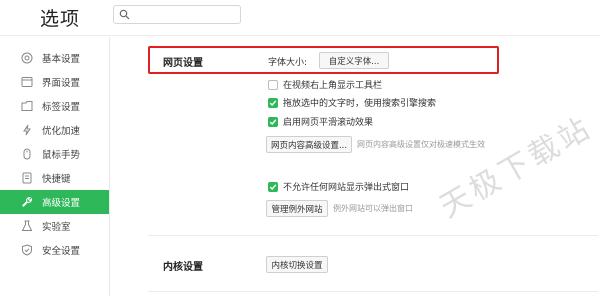 This screenshot has width=600, height=296. I want to click on search-box, so click(177, 14).